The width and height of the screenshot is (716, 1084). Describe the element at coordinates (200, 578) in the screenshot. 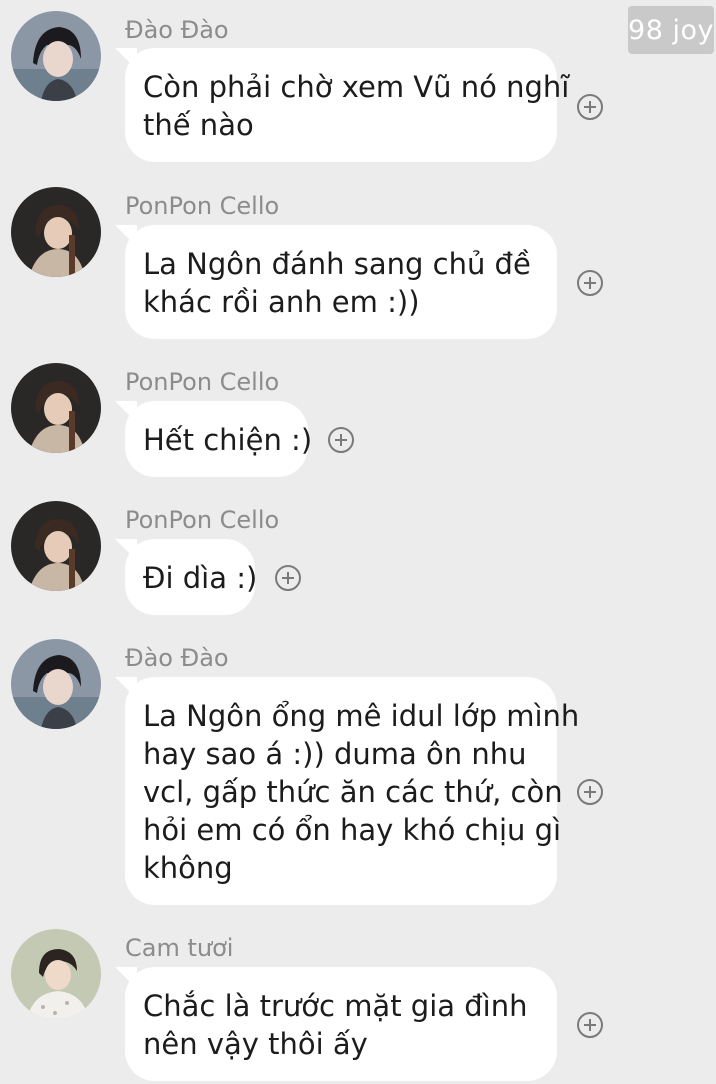

I see `message-text: Đi dìa :)` at that location.